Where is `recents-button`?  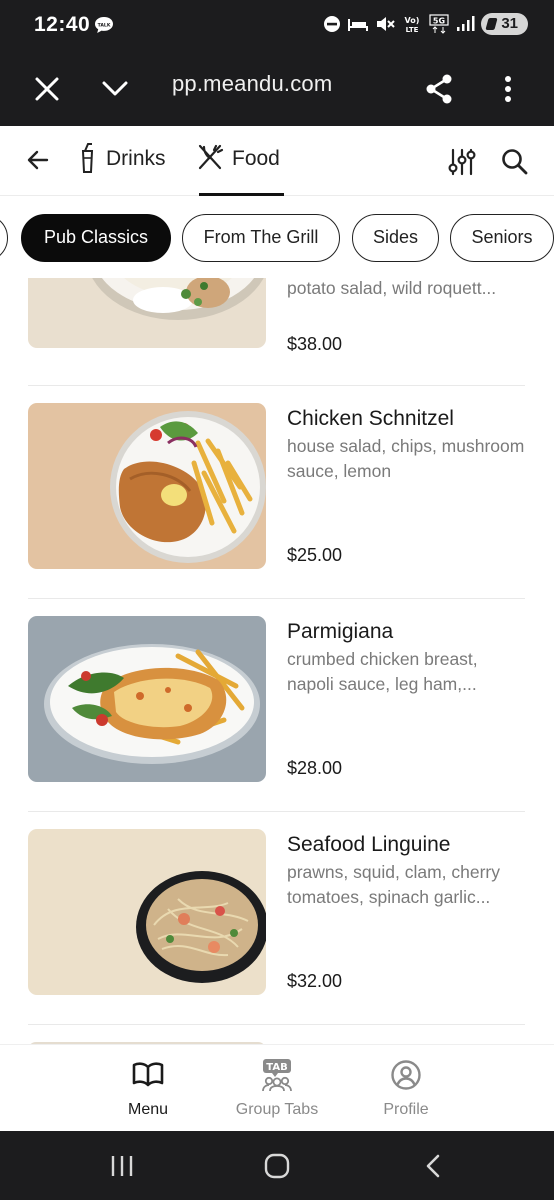
recents-button is located at coordinates (122, 1166).